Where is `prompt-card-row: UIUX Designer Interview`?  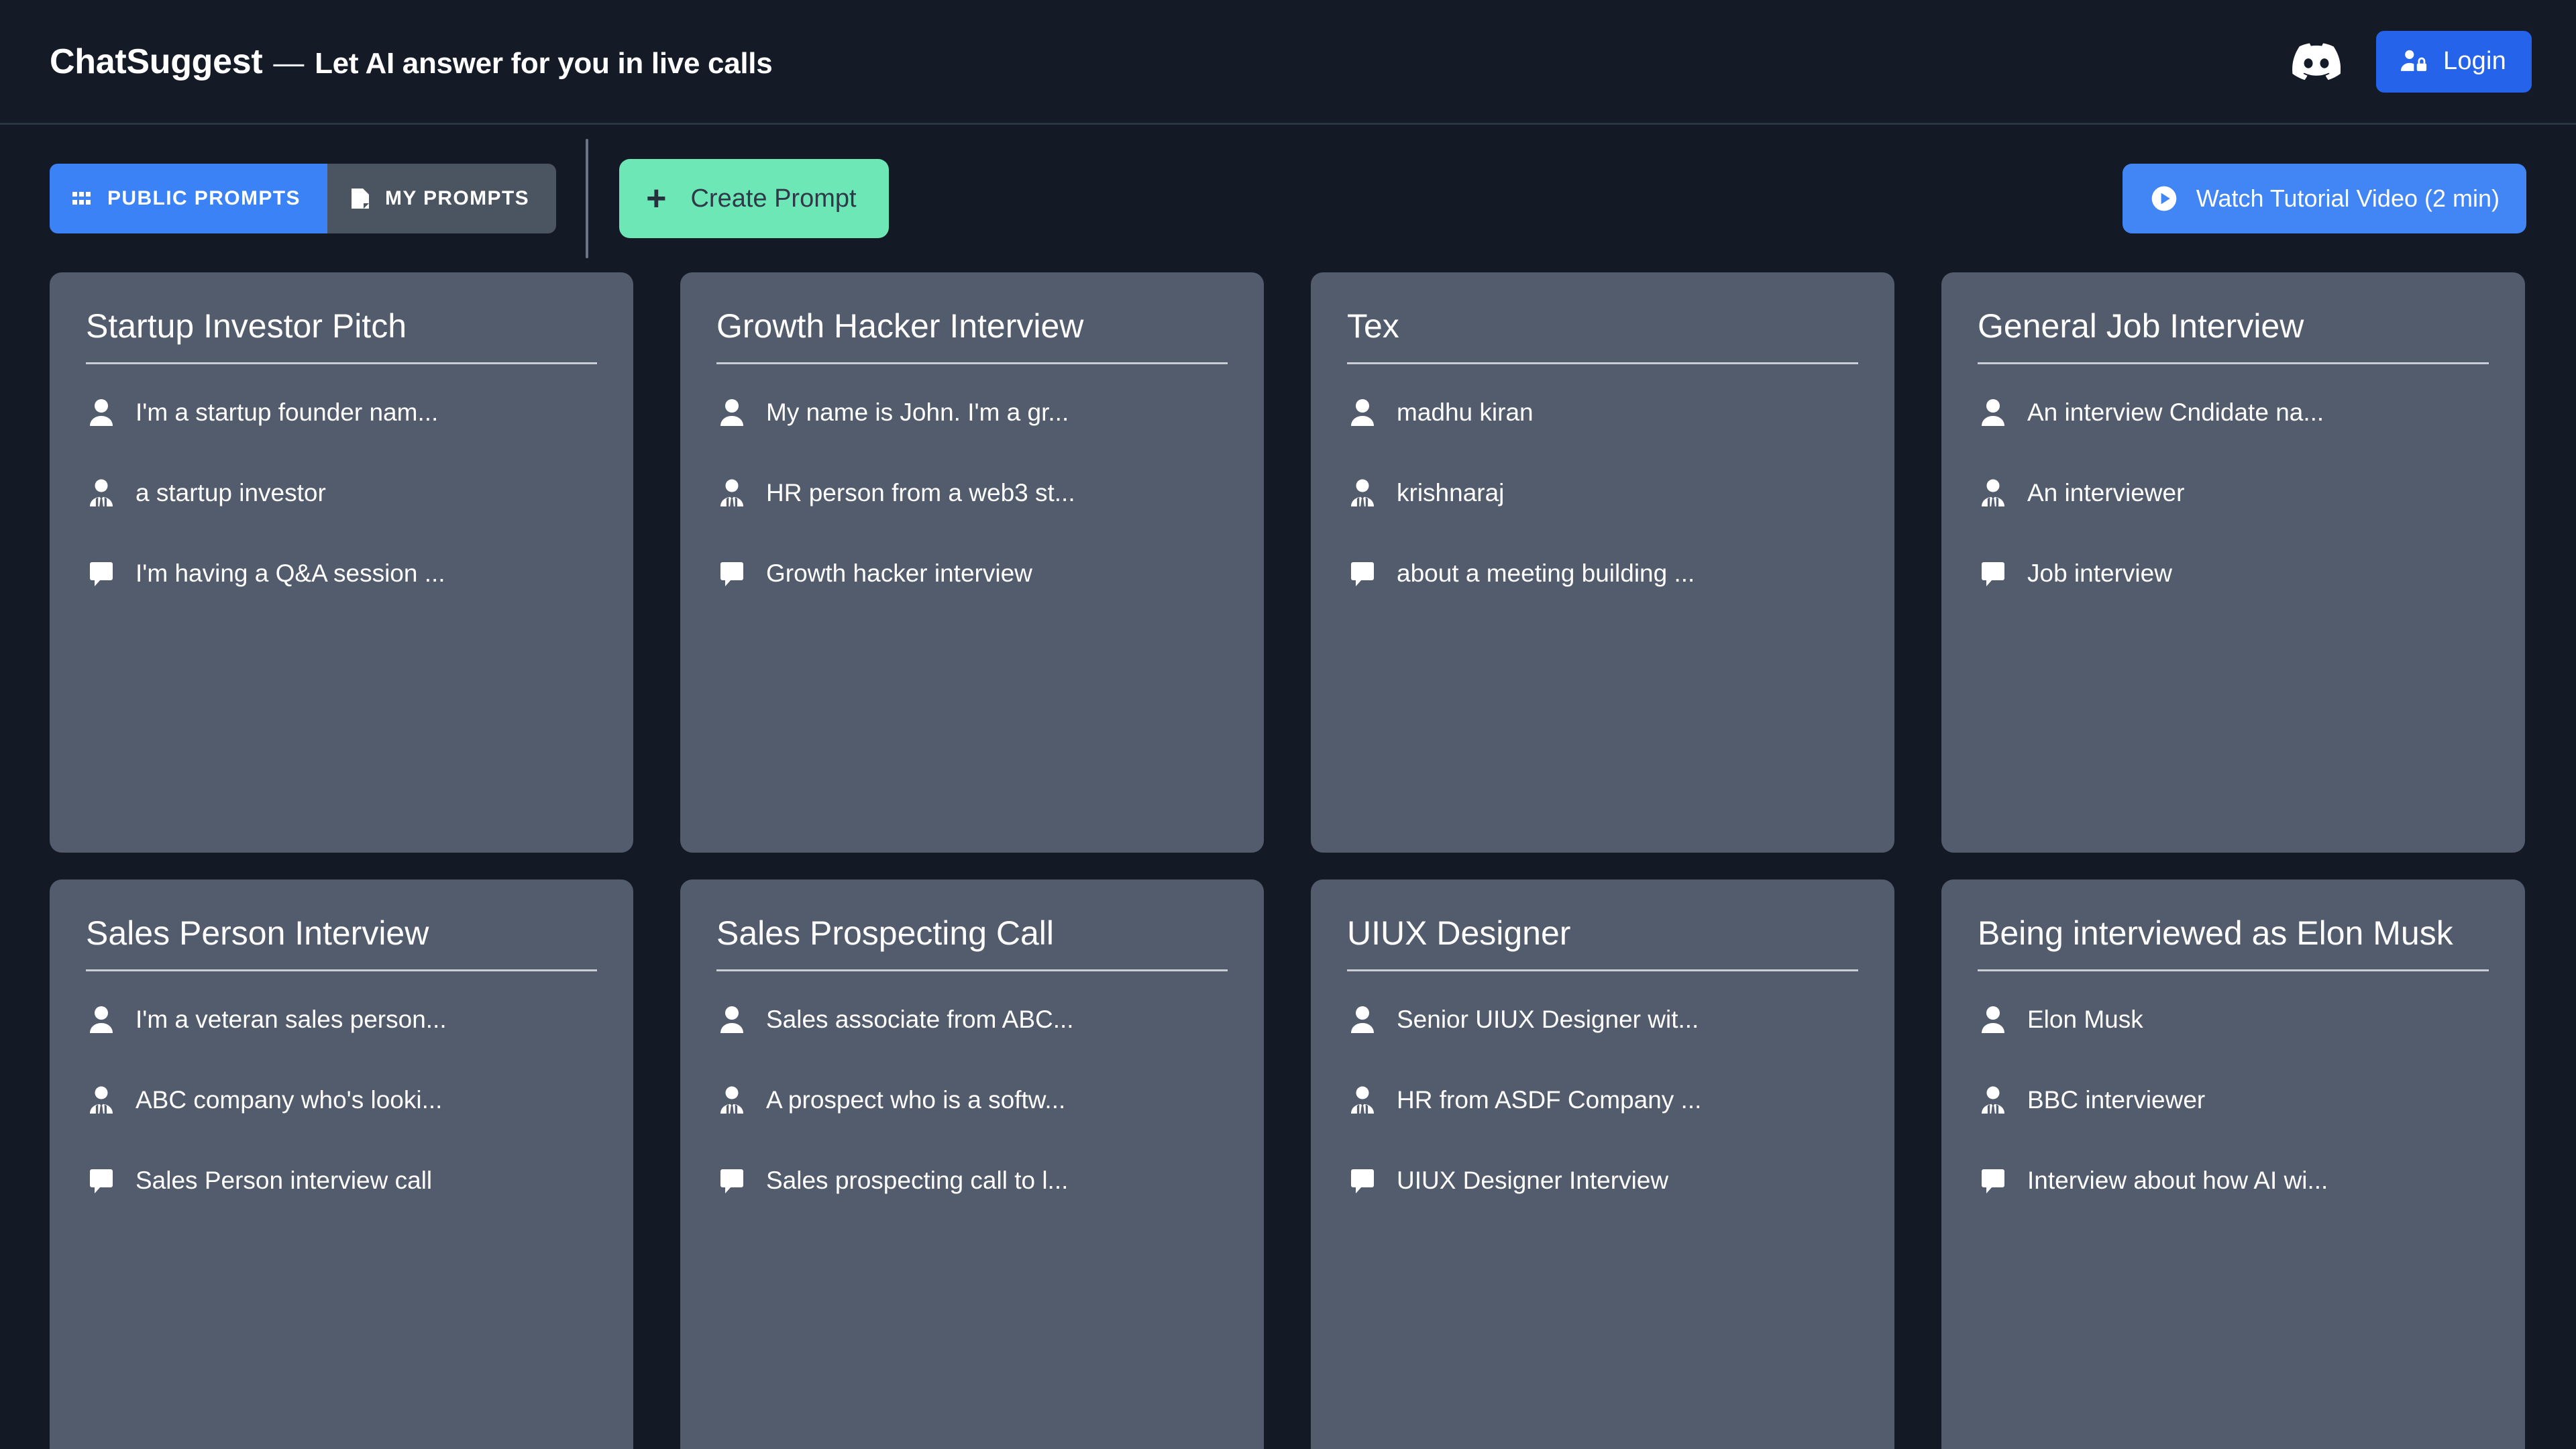 prompt-card-row: UIUX Designer Interview is located at coordinates (1602, 1180).